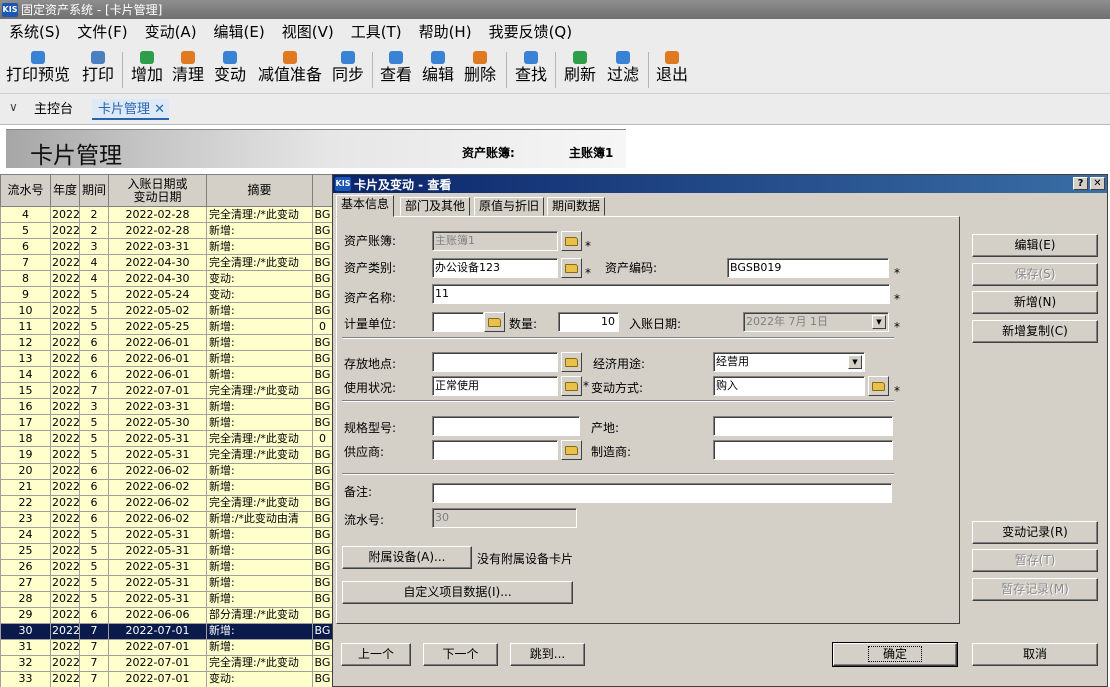 This screenshot has height=687, width=1110. Describe the element at coordinates (166, 247) in the screenshot. I see `table-row: 6 2022 3 2022-03-31 新增: BG` at that location.